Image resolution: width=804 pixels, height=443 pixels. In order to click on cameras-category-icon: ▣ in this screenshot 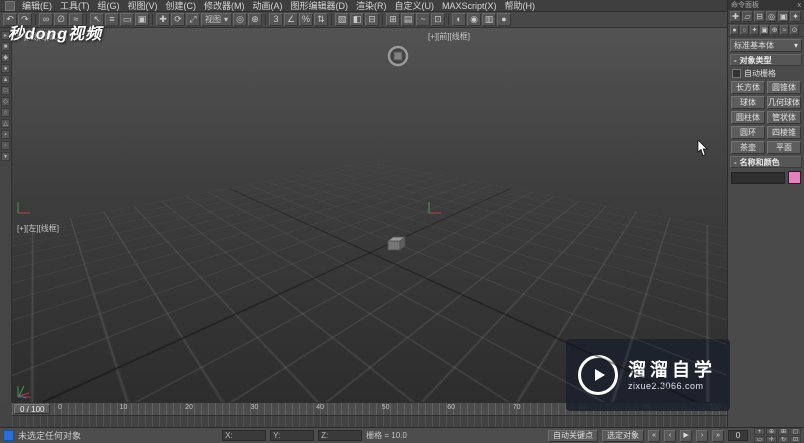, I will do `click(764, 30)`.